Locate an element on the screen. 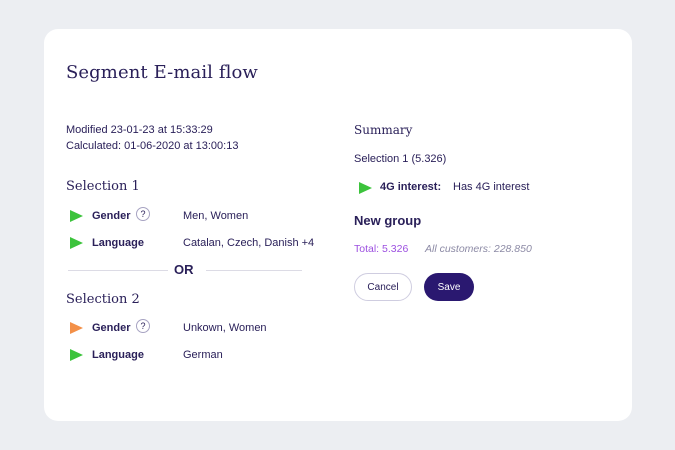 The height and width of the screenshot is (450, 675). selection-1-gender-row: Gender ? Men, Women is located at coordinates (159, 215).